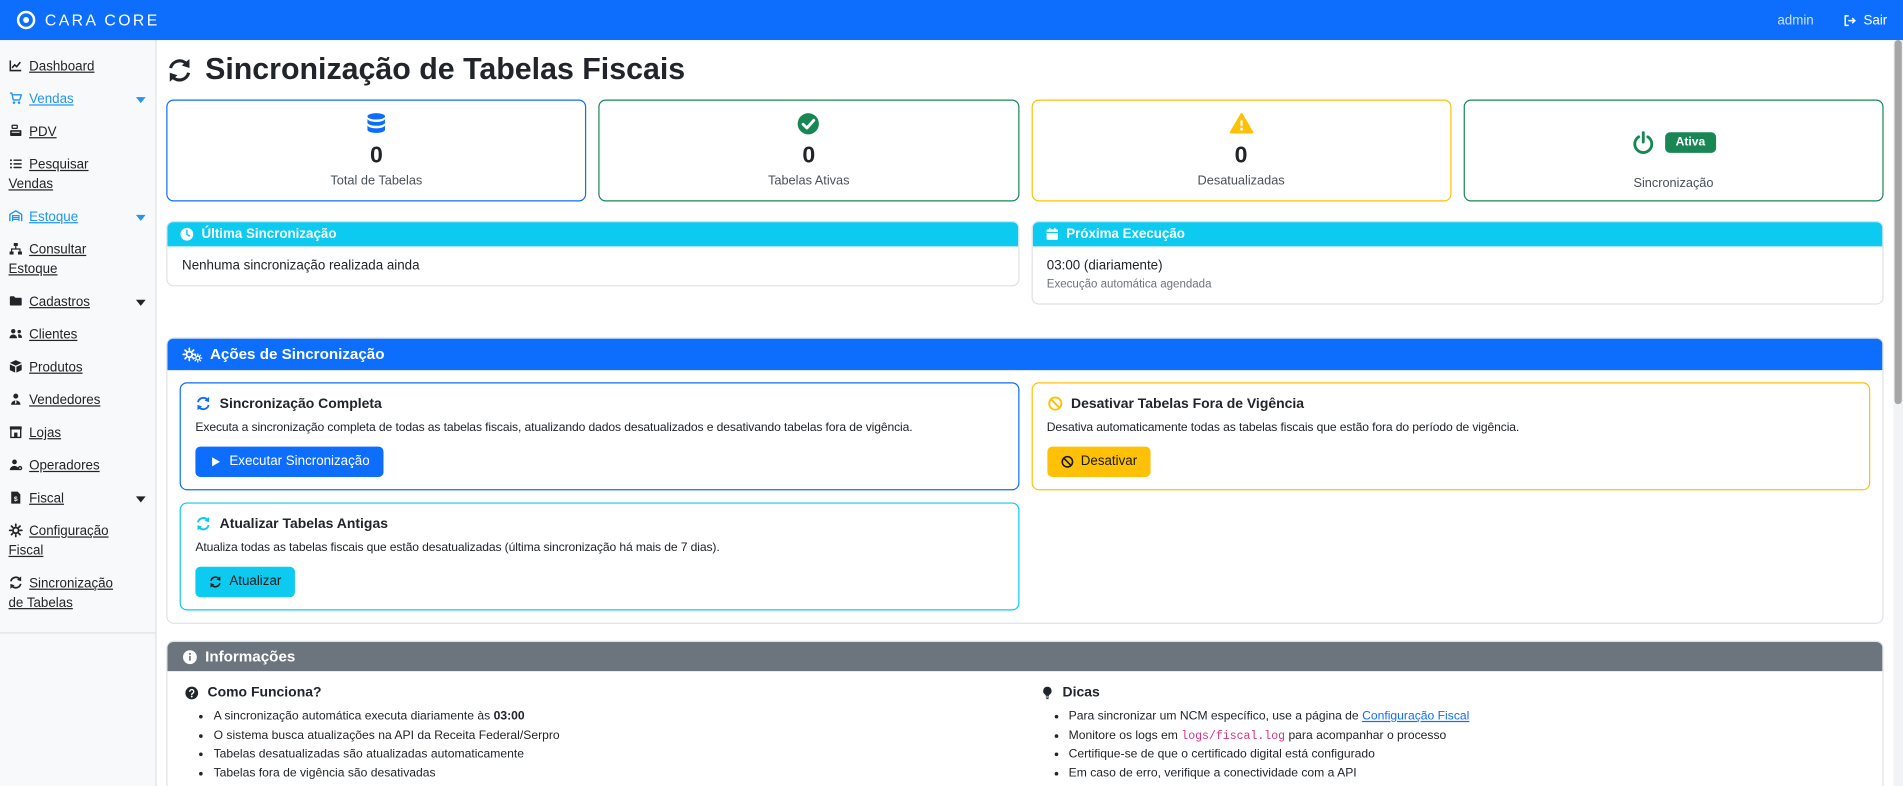 The height and width of the screenshot is (786, 1903). I want to click on action-title: Desativar Tabelas Fora de Vigência, so click(1188, 403).